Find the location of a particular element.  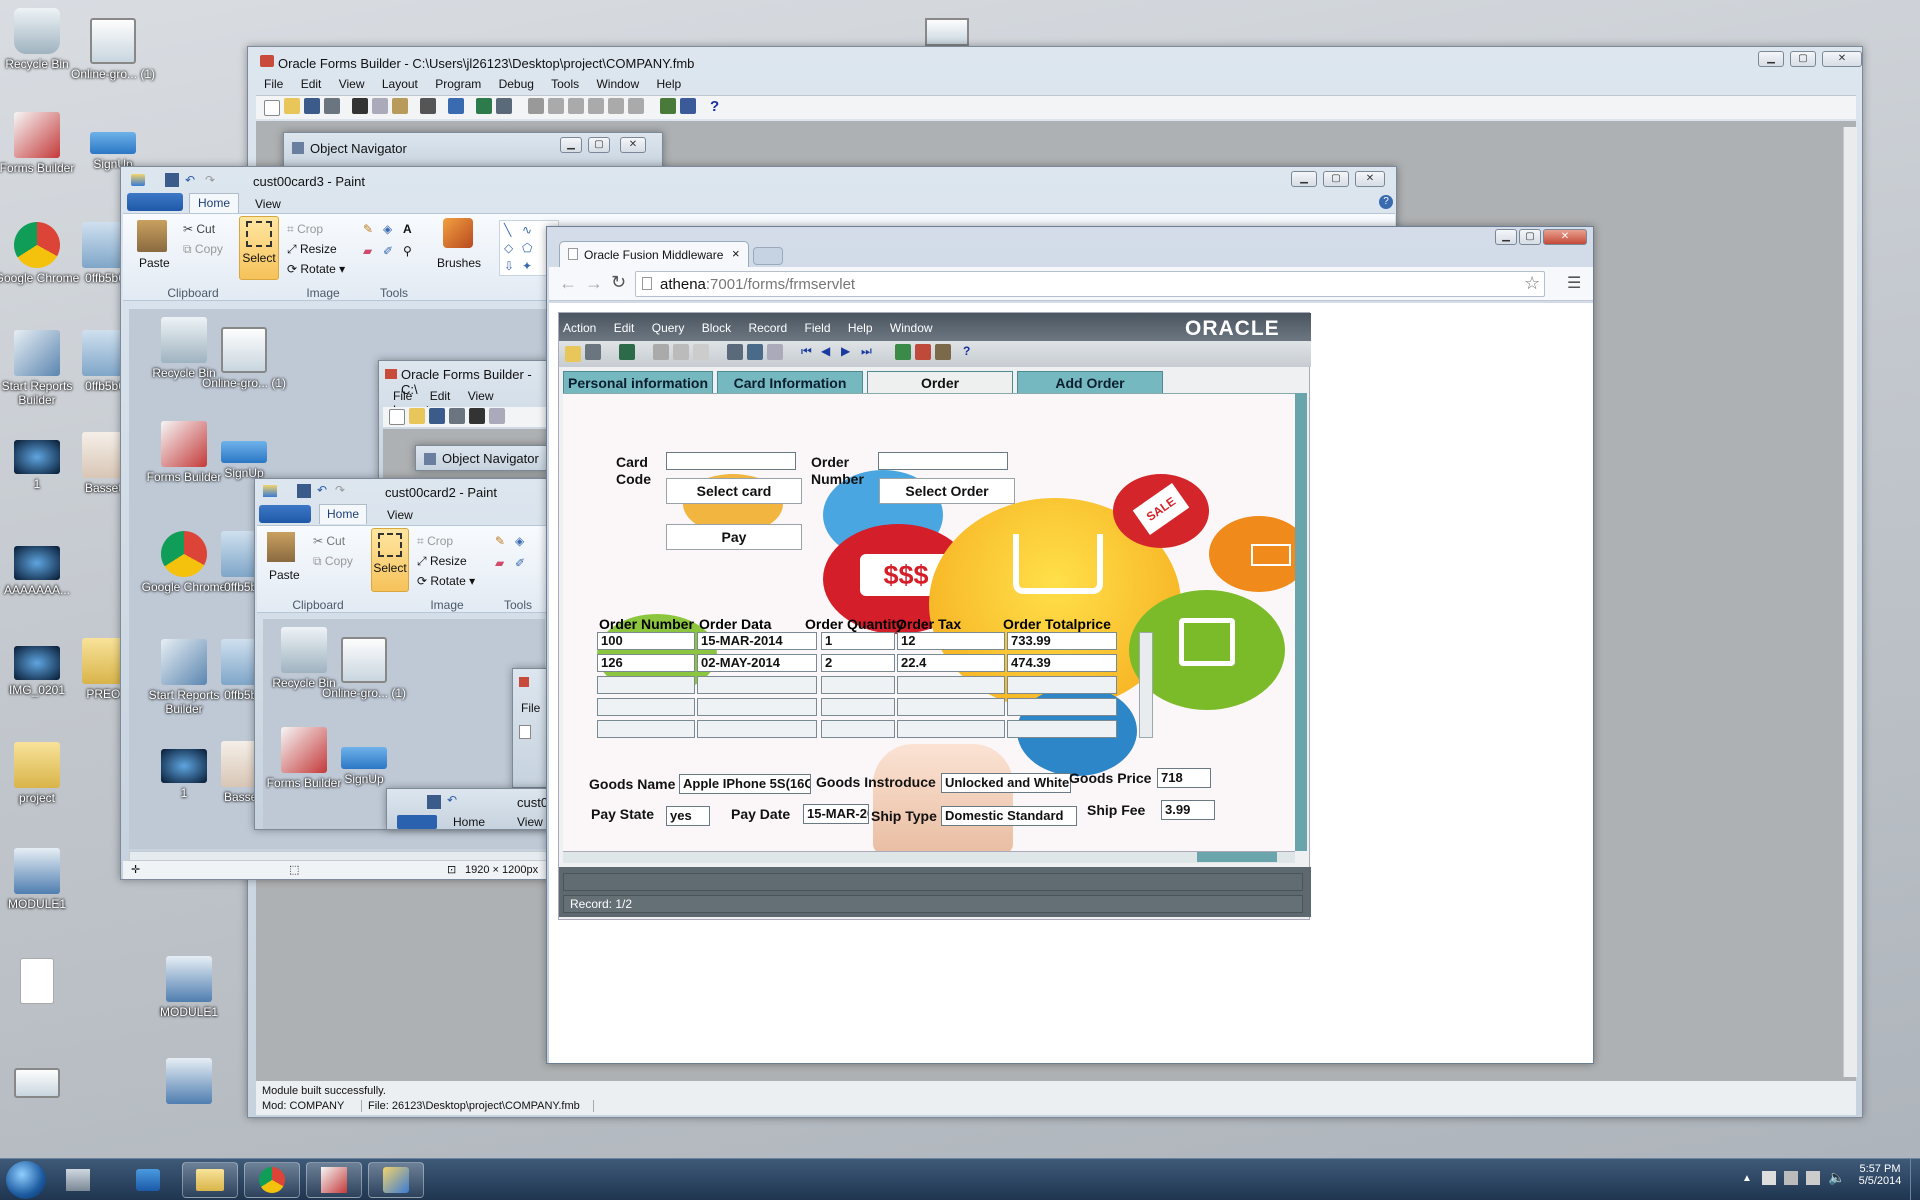

fill-icon: ◈ is located at coordinates (387, 229).